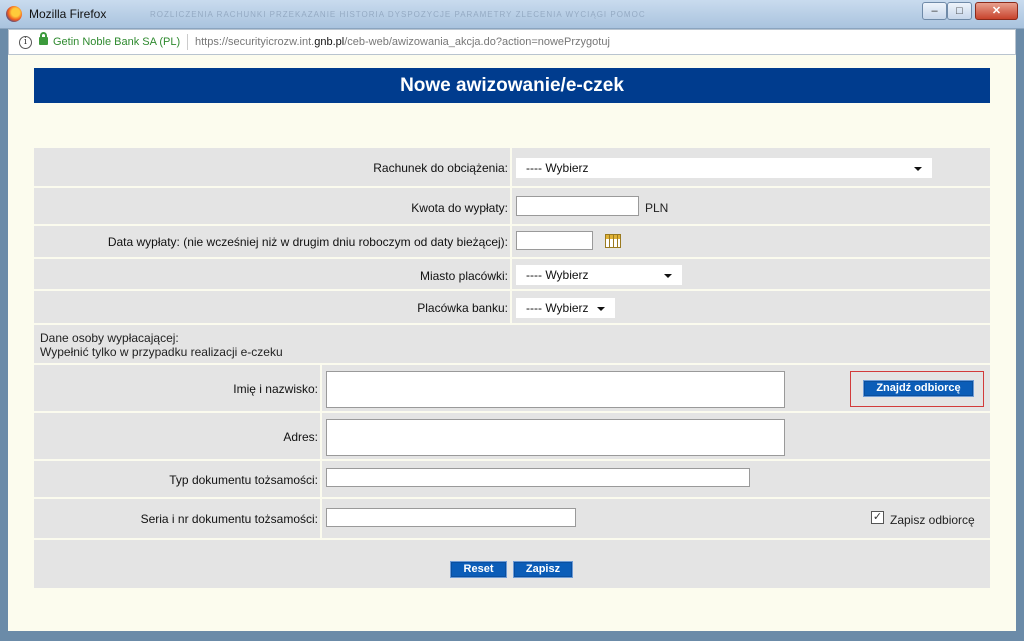  What do you see at coordinates (512, 85) in the screenshot?
I see `page-title: Nowe awizowanie/e-czek` at bounding box center [512, 85].